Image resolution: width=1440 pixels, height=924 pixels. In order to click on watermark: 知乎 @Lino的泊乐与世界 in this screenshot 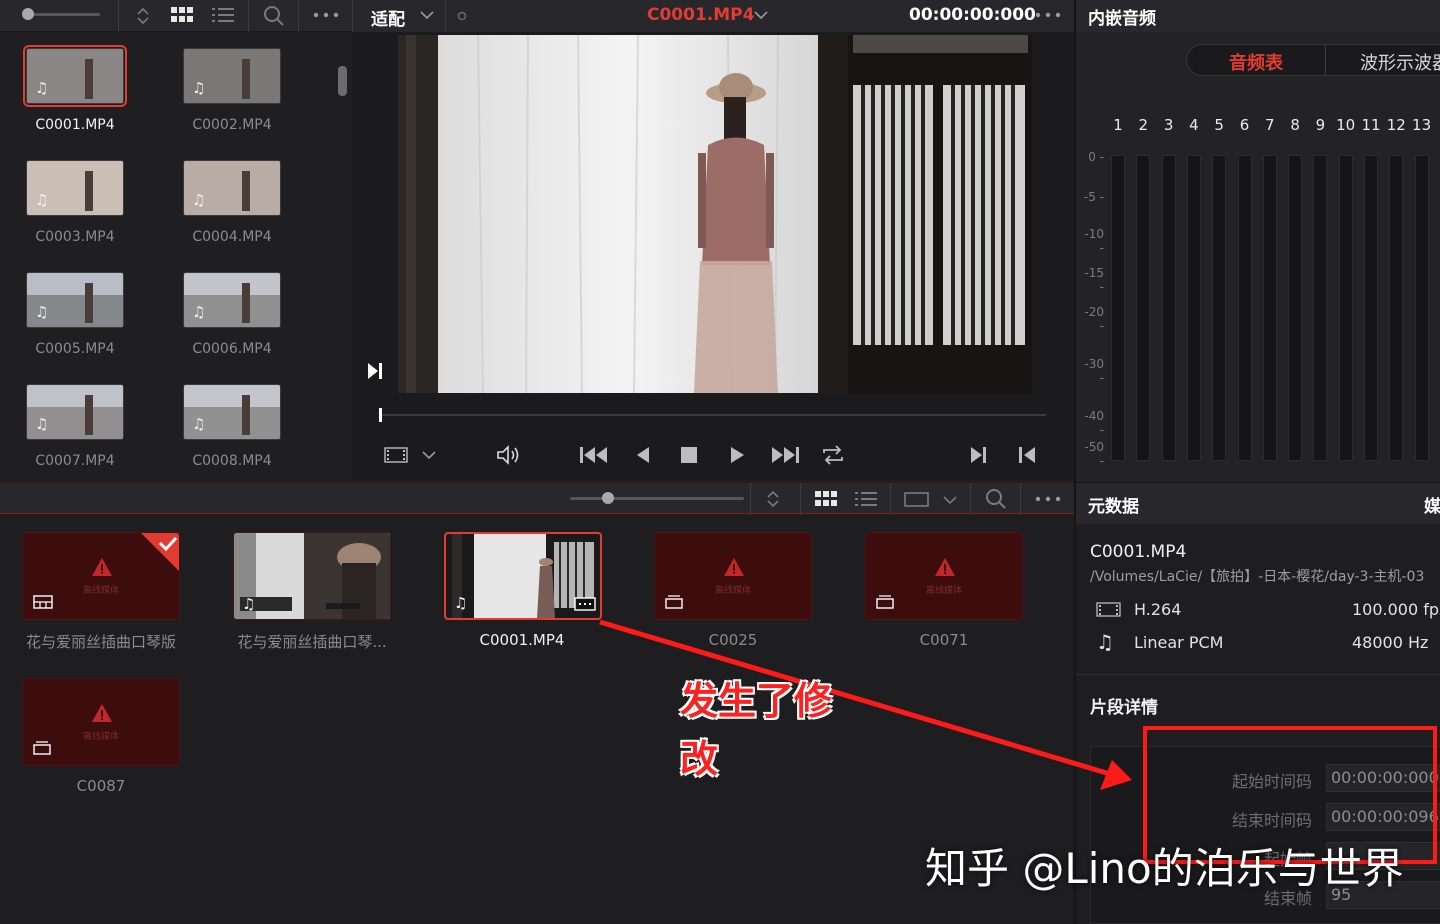, I will do `click(1164, 868)`.